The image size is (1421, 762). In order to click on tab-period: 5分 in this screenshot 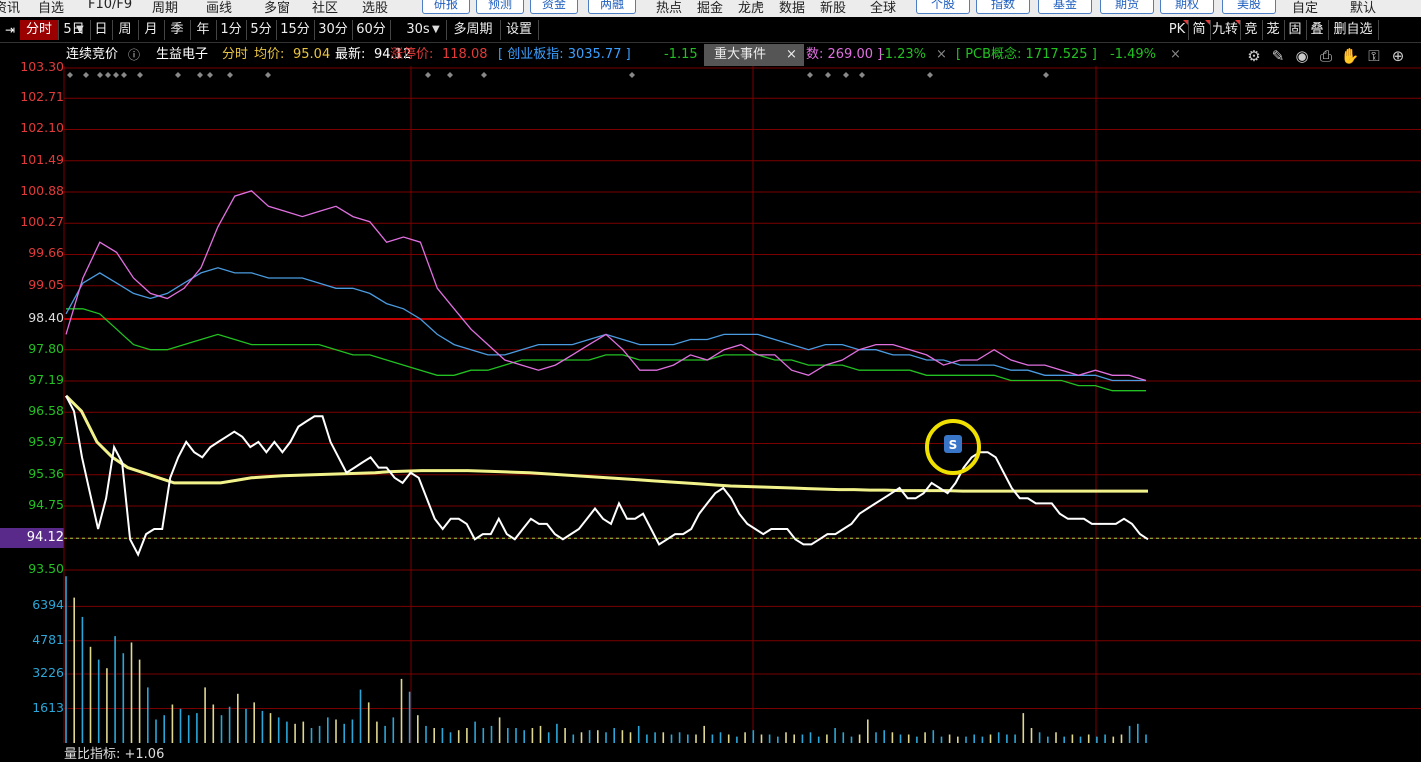, I will do `click(261, 30)`.